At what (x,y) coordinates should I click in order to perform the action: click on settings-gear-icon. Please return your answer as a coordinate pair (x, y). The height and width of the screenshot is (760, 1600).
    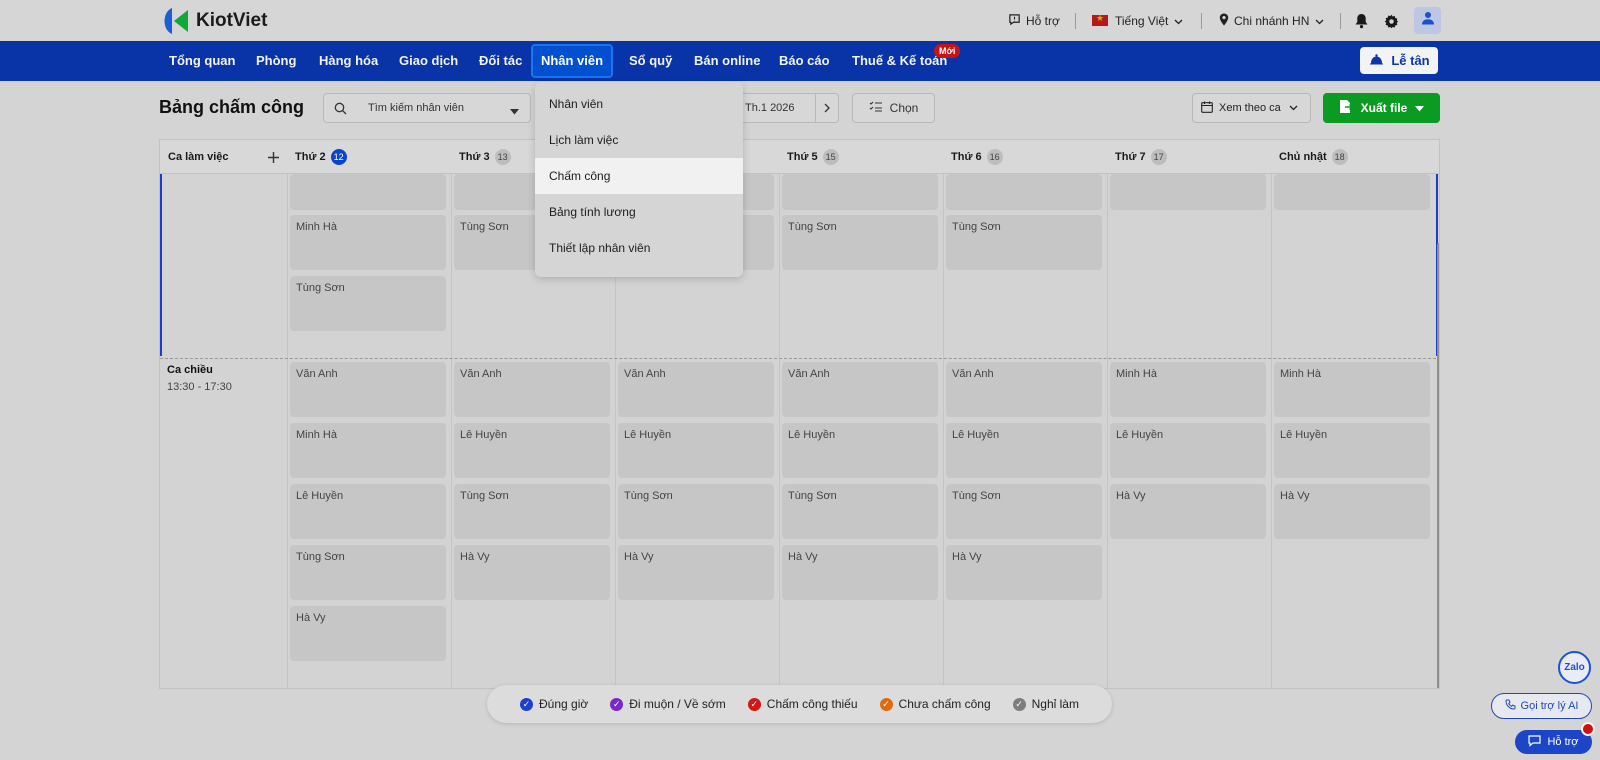
    Looking at the image, I should click on (1391, 21).